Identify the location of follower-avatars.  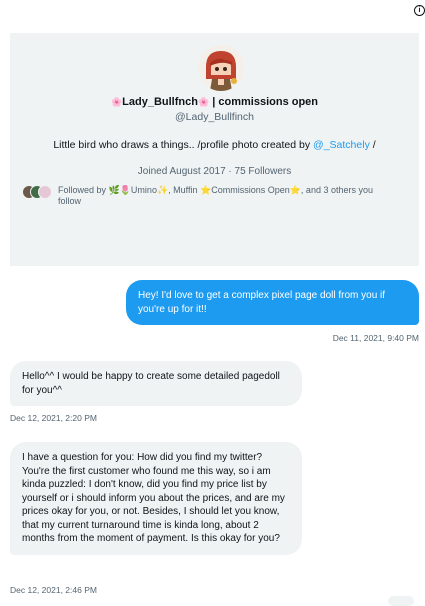
(37, 192).